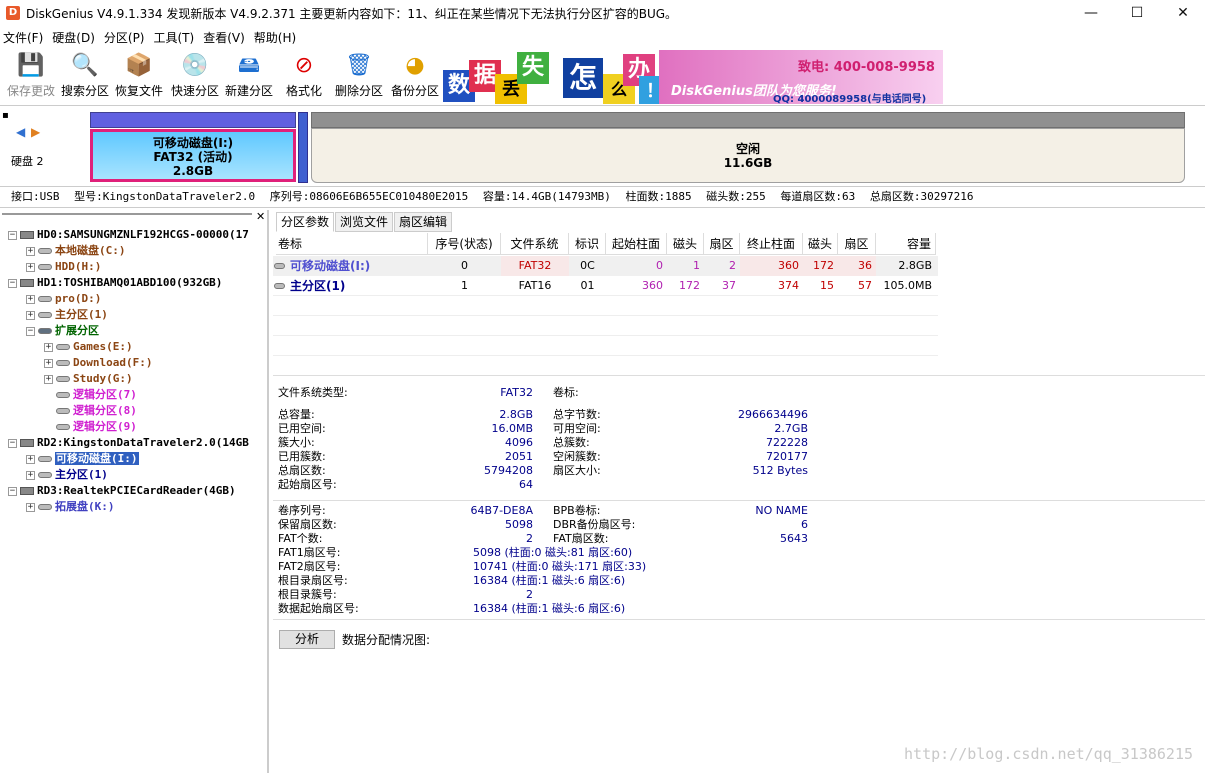 The width and height of the screenshot is (1205, 773). Describe the element at coordinates (605, 286) in the screenshot. I see `table-row: 主分区(1) 1 FAT16 01 360 172 37 374 15 57 105.0MB` at that location.